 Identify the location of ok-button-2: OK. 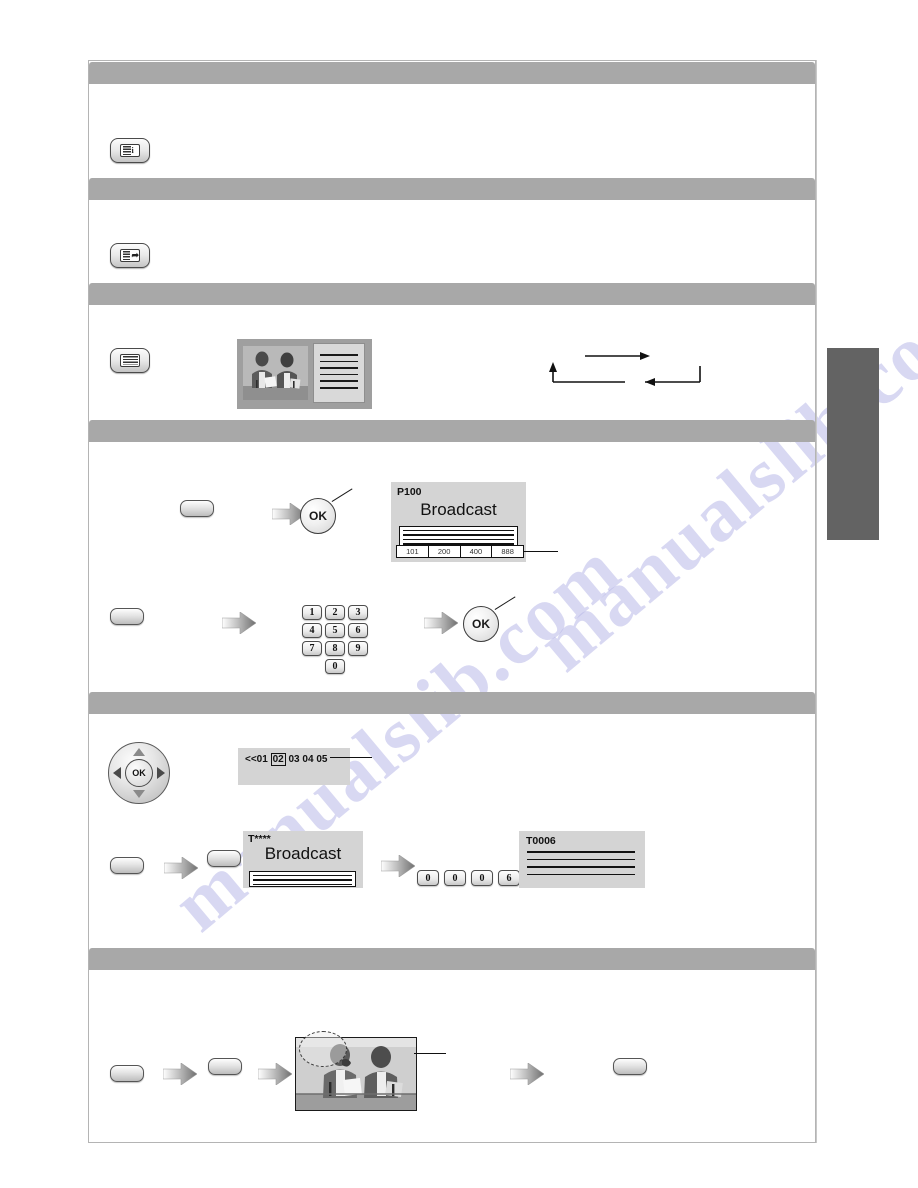
(481, 624).